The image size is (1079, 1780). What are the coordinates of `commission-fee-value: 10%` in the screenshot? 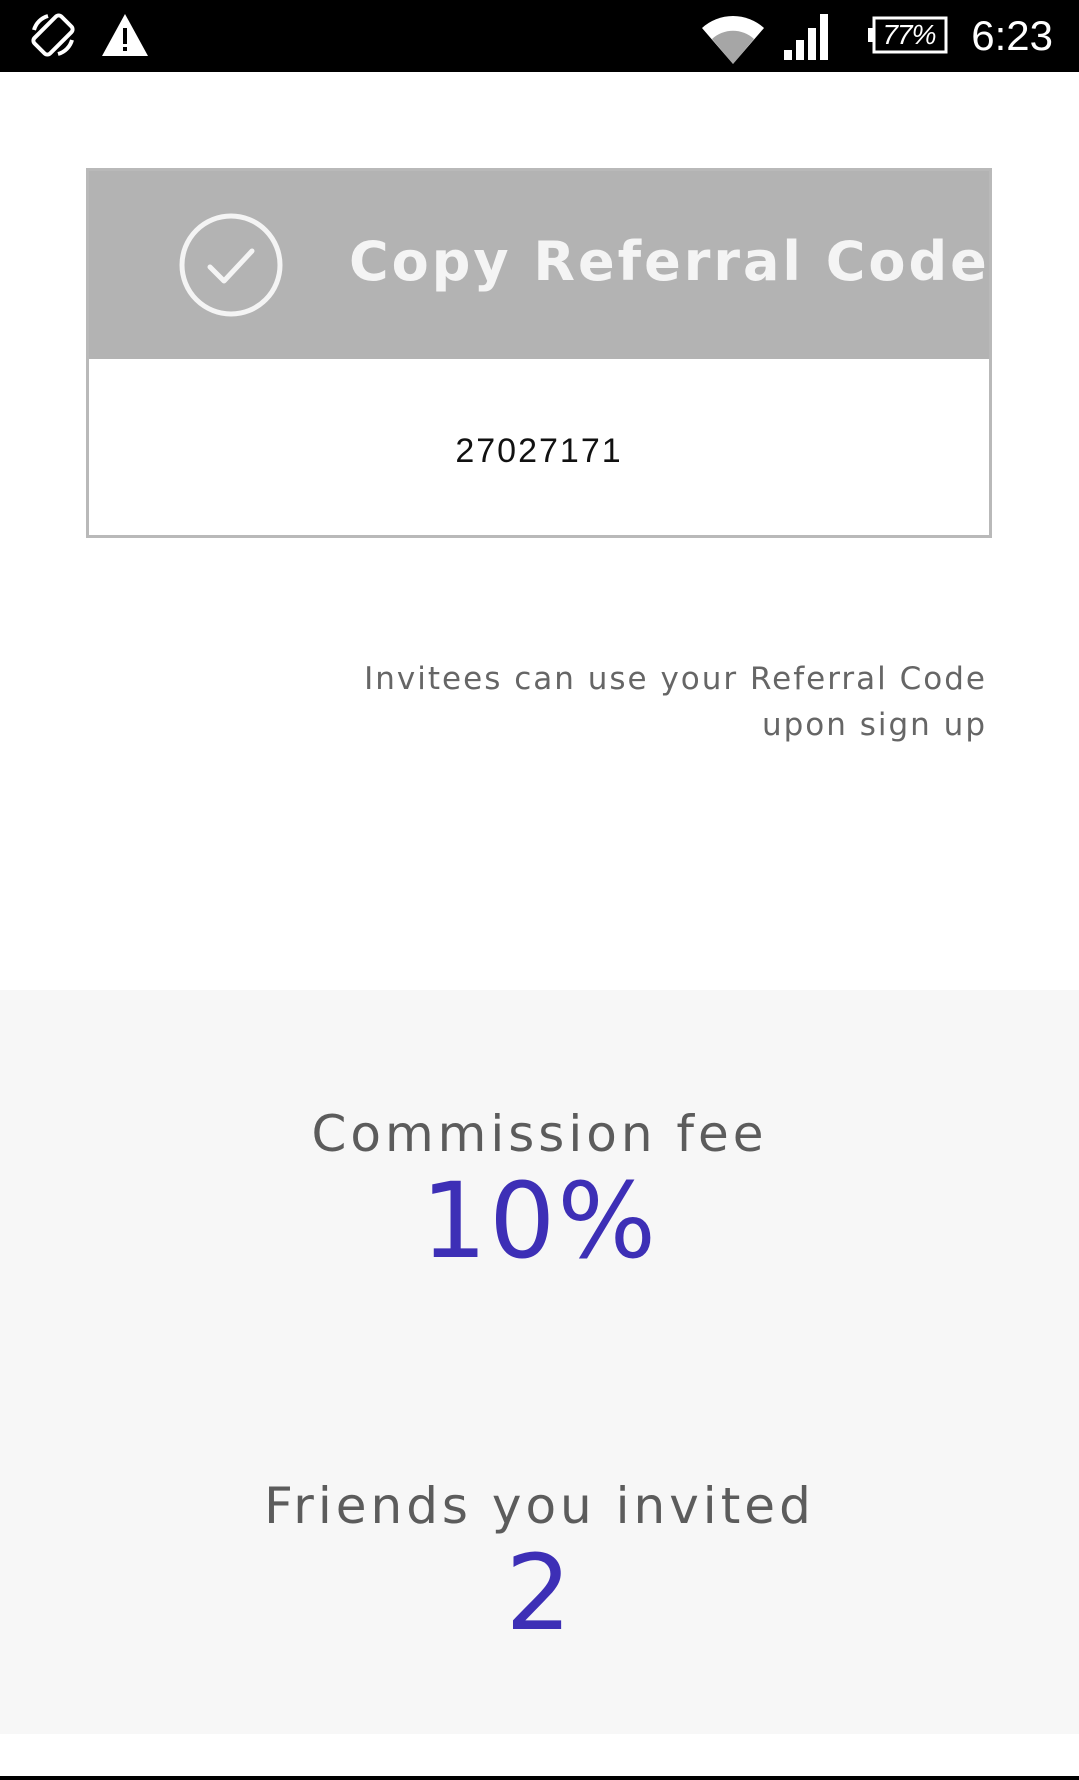 It's located at (539, 1221).